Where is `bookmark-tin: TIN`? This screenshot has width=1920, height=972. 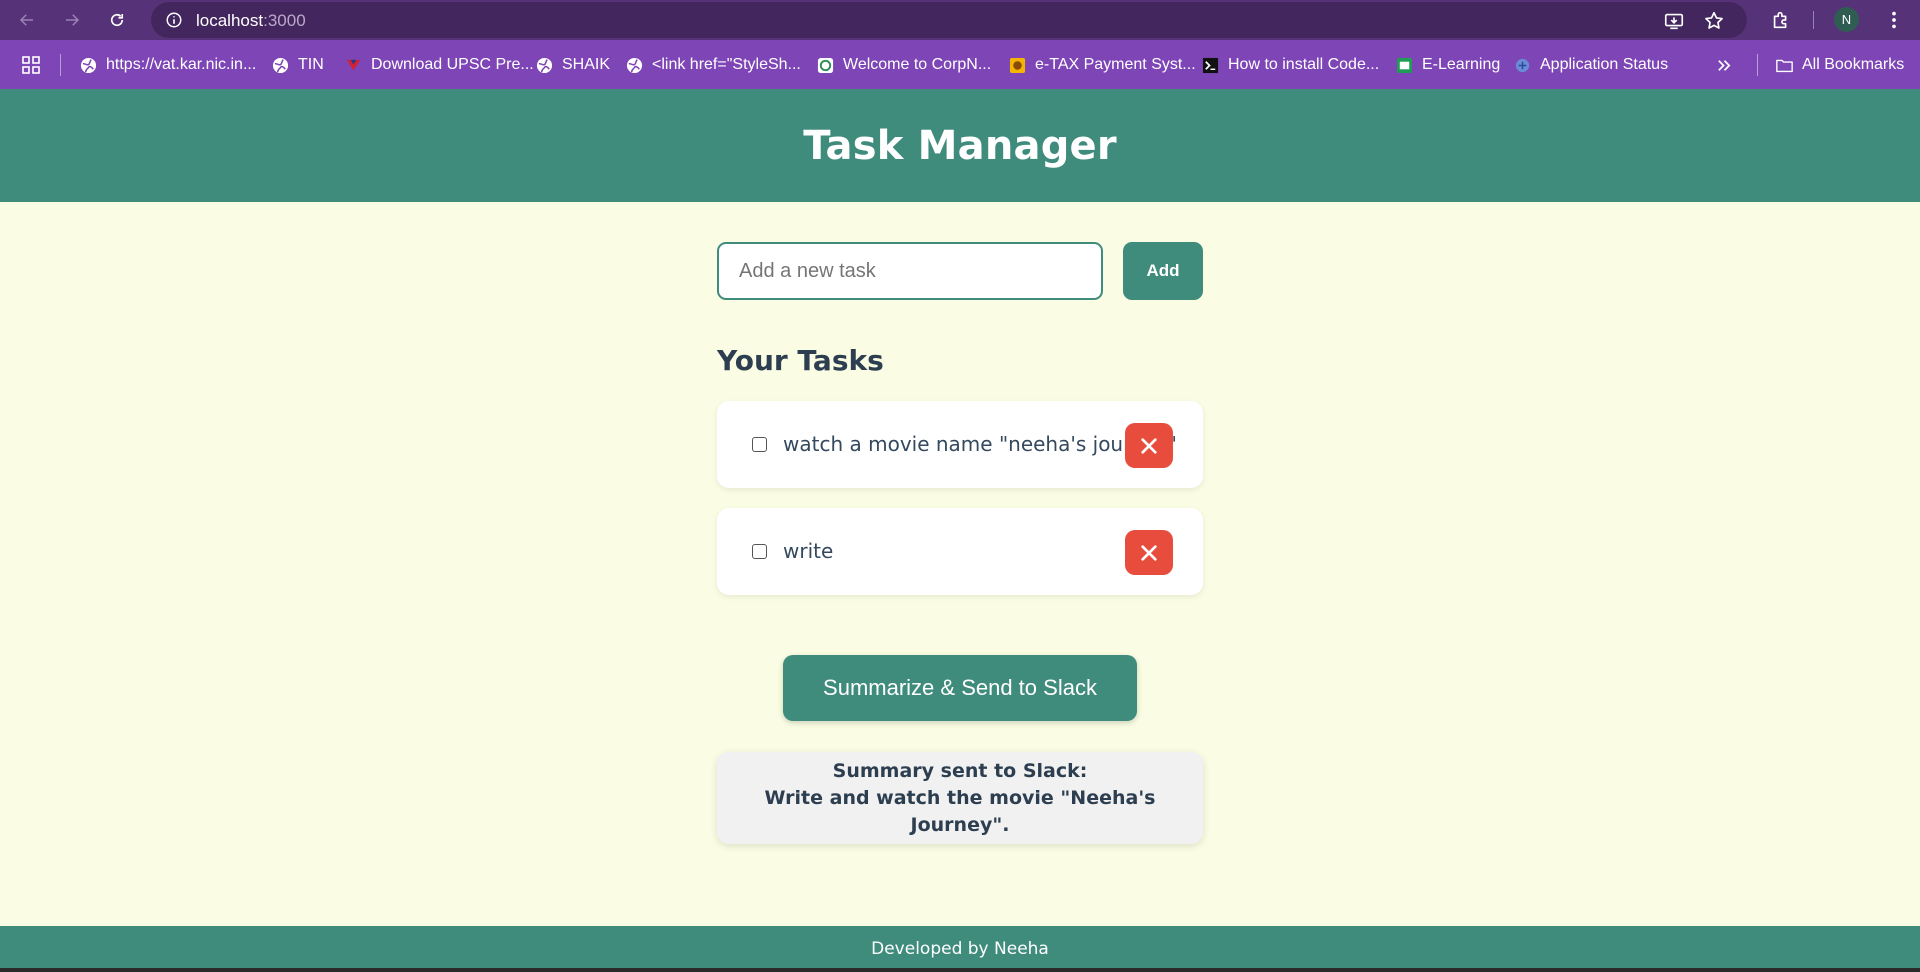 bookmark-tin: TIN is located at coordinates (298, 65).